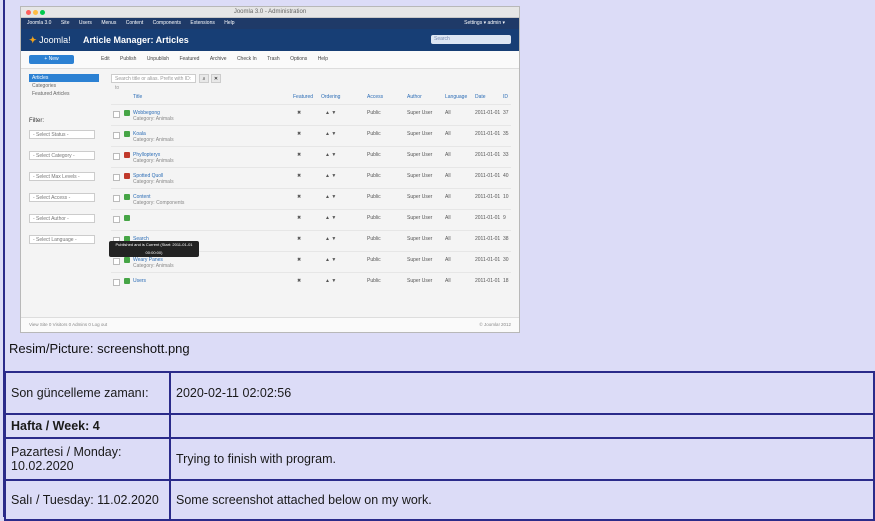 Image resolution: width=875 pixels, height=521 pixels. I want to click on mac-window-bar: Joomla 3.0 - Administration, so click(270, 12).